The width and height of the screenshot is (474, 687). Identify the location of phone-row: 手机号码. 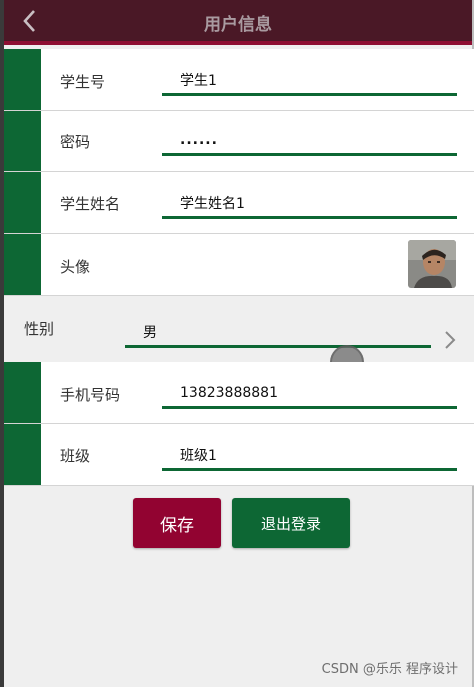
(239, 393).